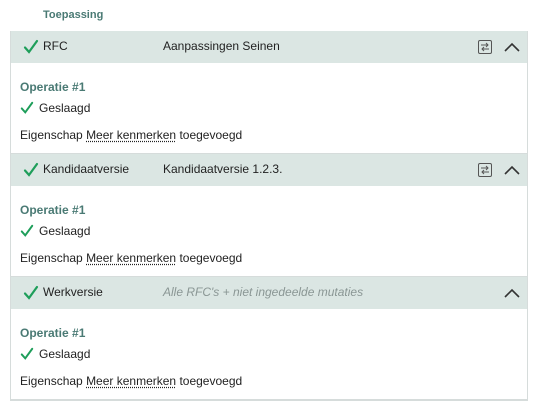  What do you see at coordinates (221, 46) in the screenshot?
I see `panel-description: Aanpassingen Seinen` at bounding box center [221, 46].